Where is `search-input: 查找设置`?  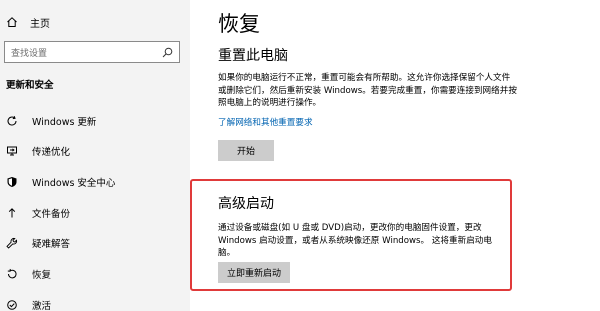 search-input: 查找设置 is located at coordinates (92, 52).